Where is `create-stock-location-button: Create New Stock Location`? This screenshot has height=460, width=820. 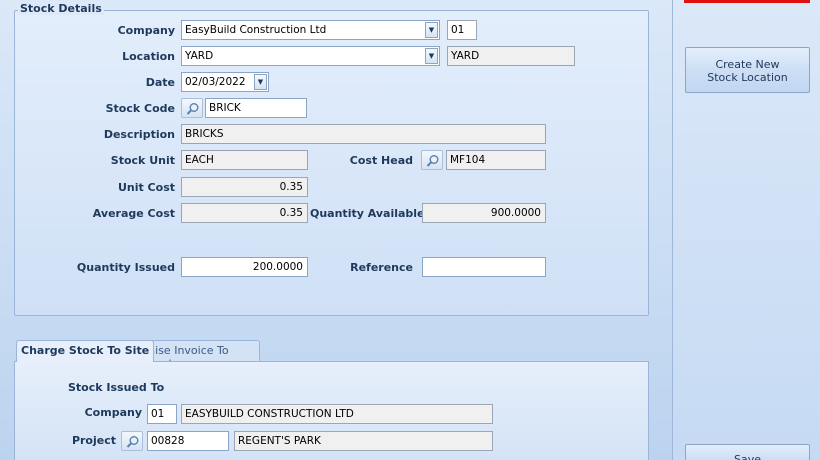 create-stock-location-button: Create New Stock Location is located at coordinates (747, 70).